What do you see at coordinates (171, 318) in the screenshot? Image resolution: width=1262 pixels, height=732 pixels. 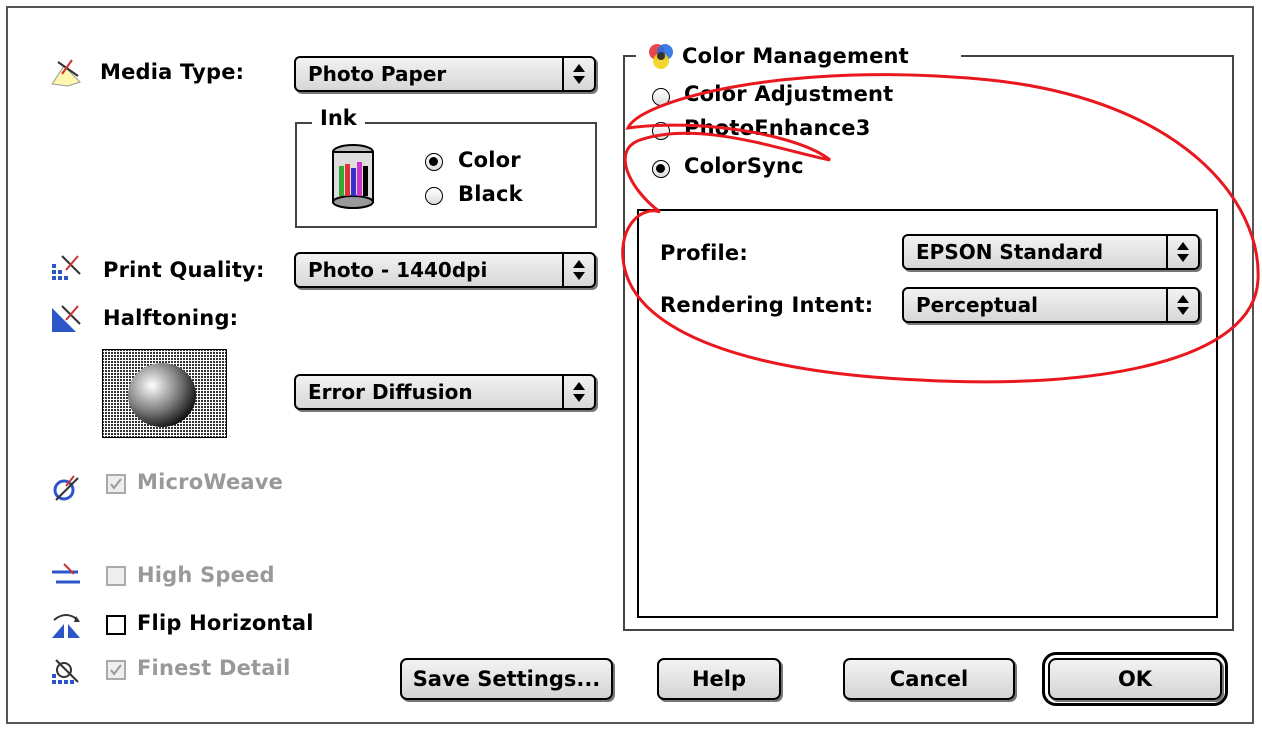 I see `halftoning-label: Halftoning:` at bounding box center [171, 318].